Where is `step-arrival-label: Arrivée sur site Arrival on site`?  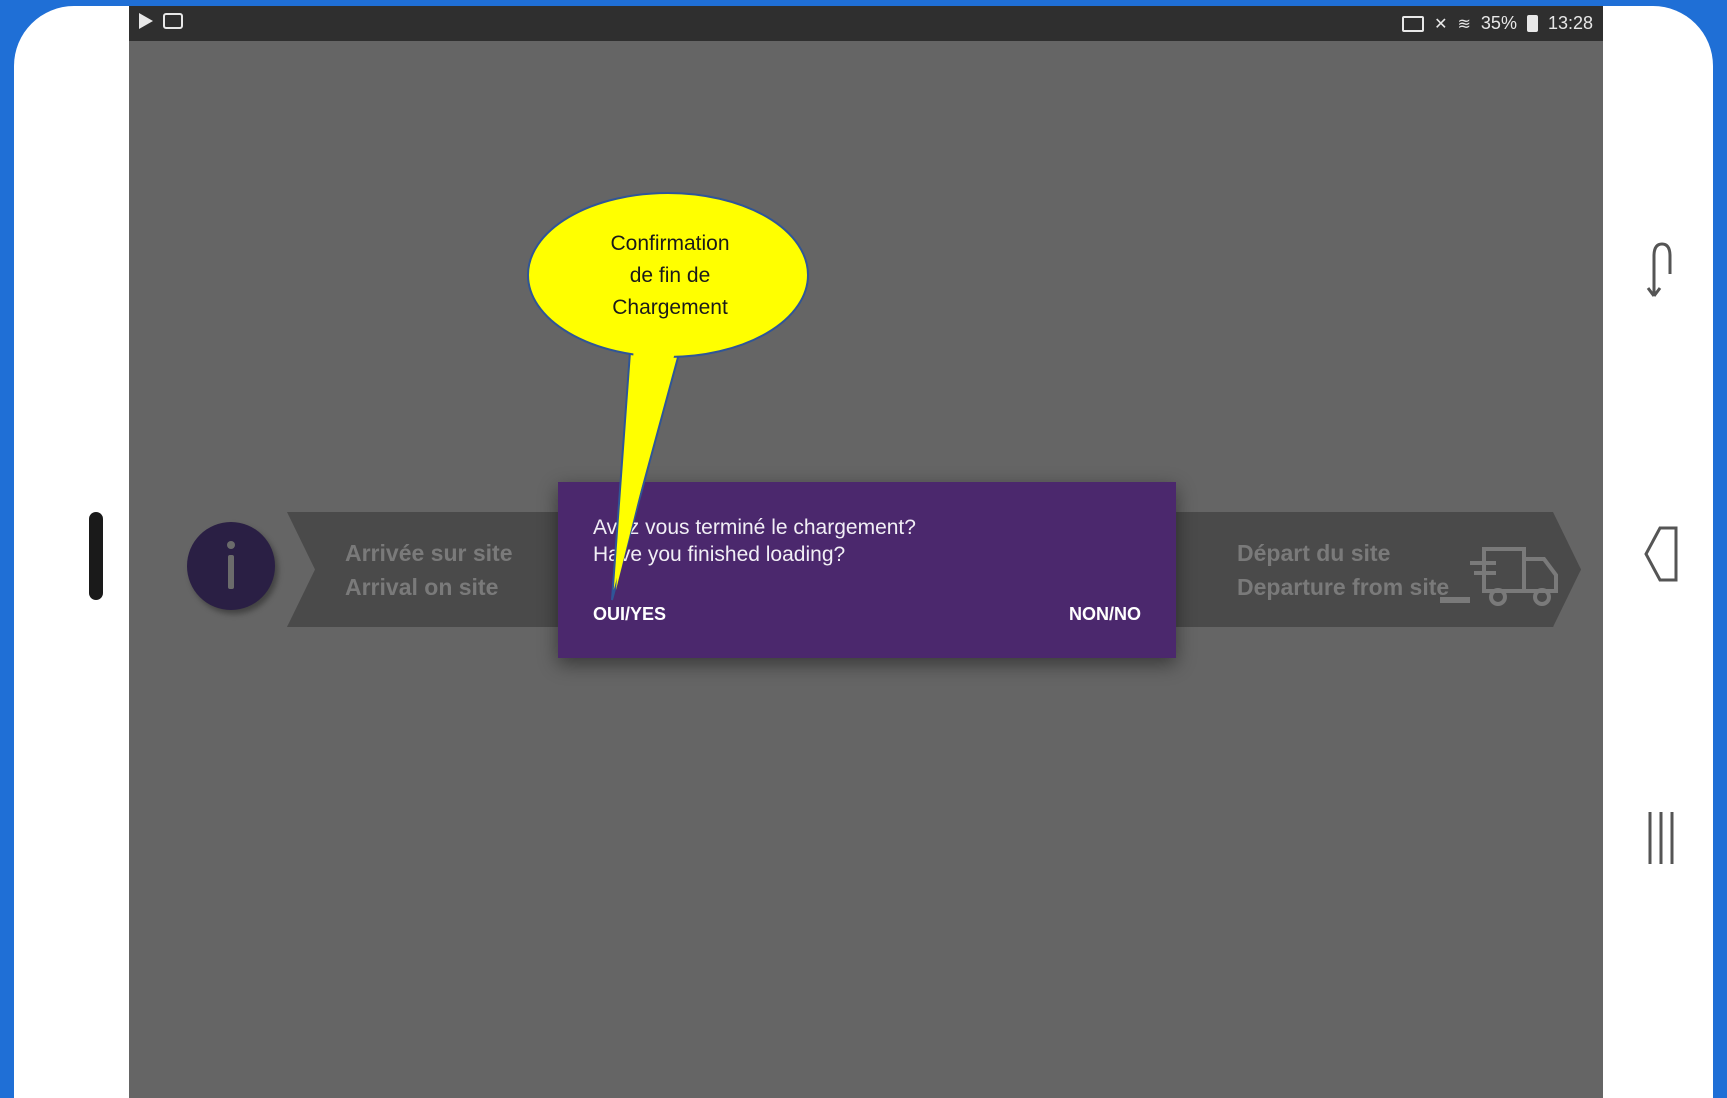 step-arrival-label: Arrivée sur site Arrival on site is located at coordinates (428, 570).